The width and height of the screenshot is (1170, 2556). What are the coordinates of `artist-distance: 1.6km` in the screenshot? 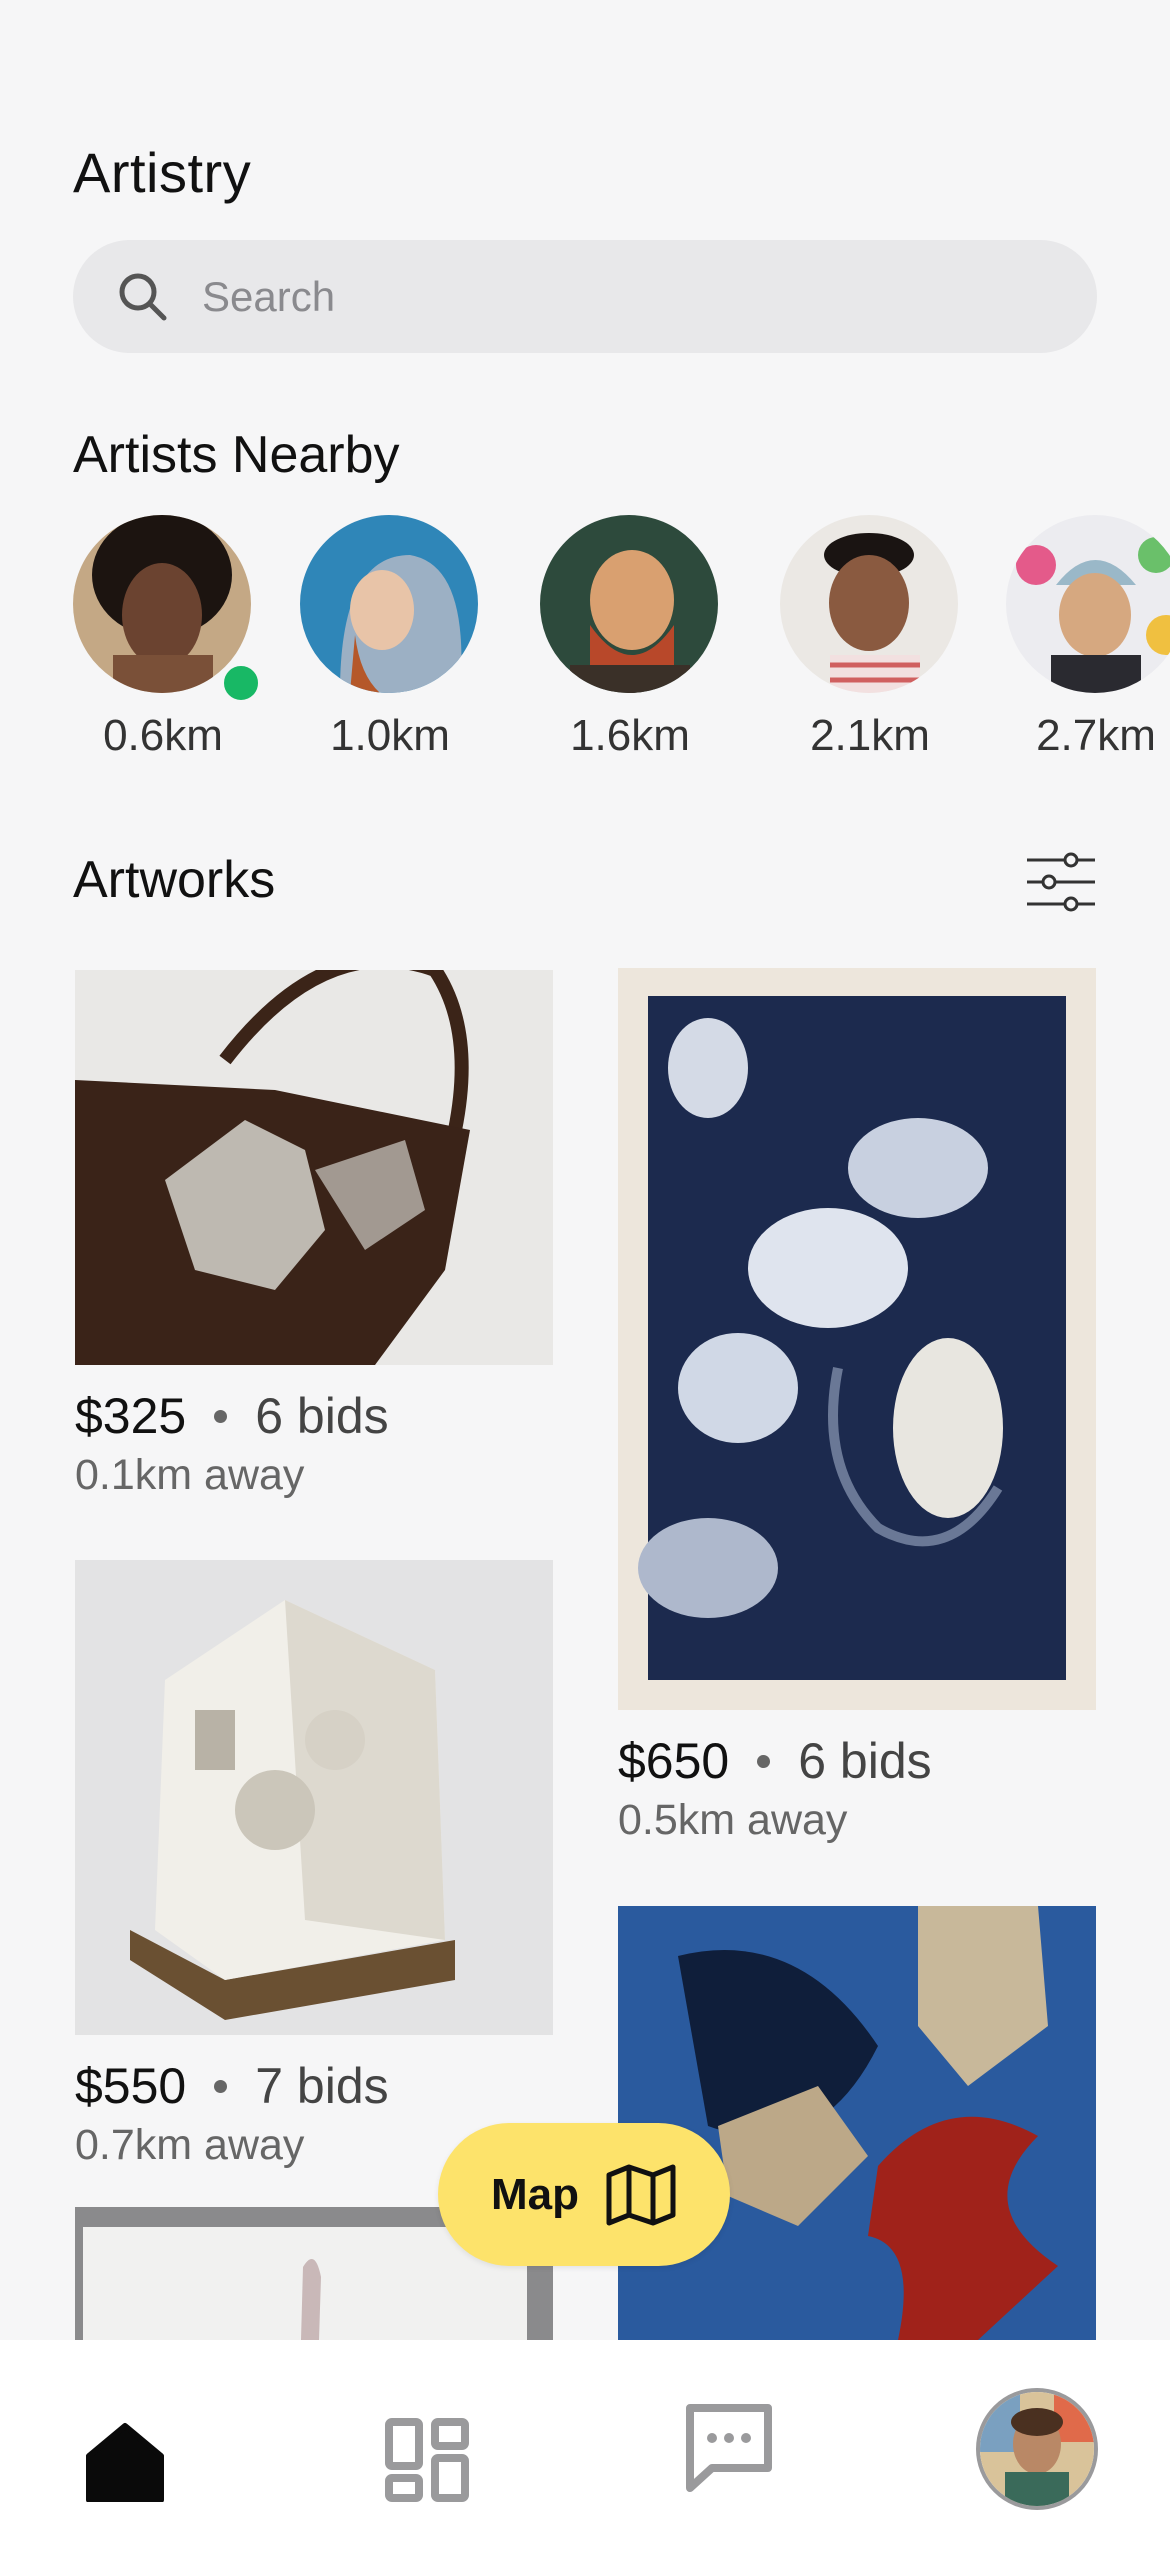 It's located at (630, 735).